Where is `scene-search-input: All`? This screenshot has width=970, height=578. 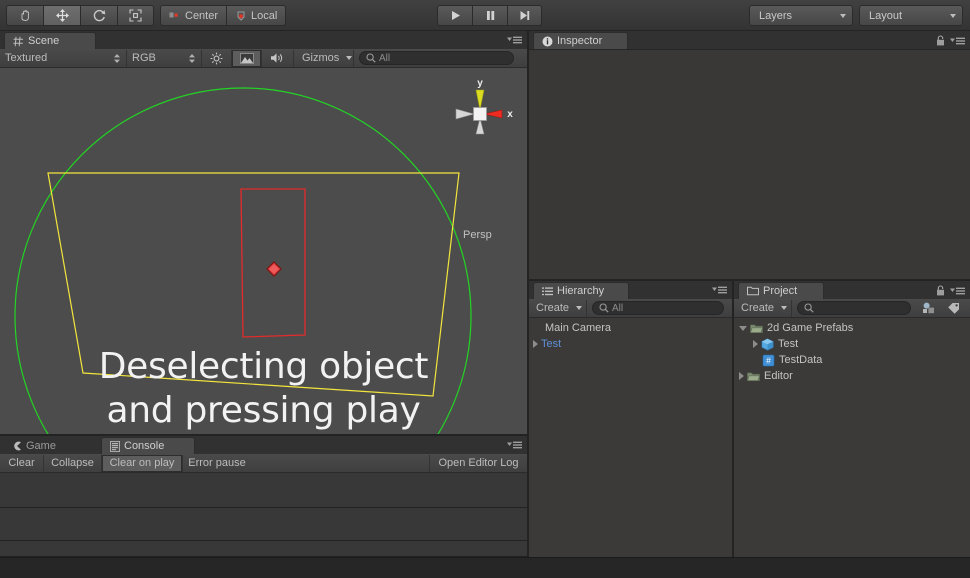 scene-search-input: All is located at coordinates (436, 58).